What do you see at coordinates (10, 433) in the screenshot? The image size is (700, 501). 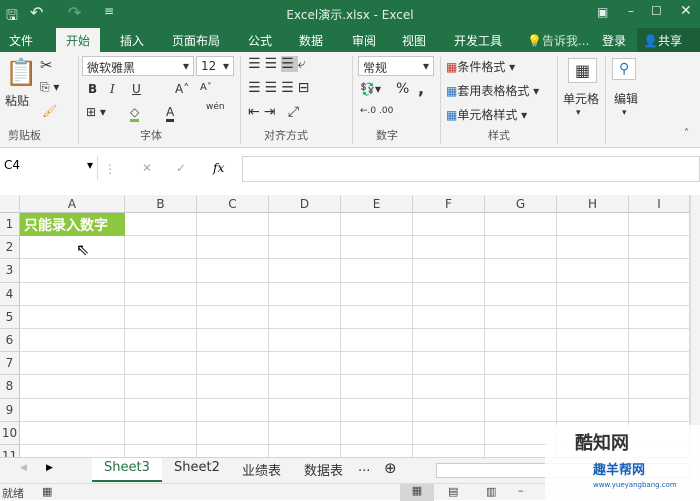 I see `row-header-10: 10` at bounding box center [10, 433].